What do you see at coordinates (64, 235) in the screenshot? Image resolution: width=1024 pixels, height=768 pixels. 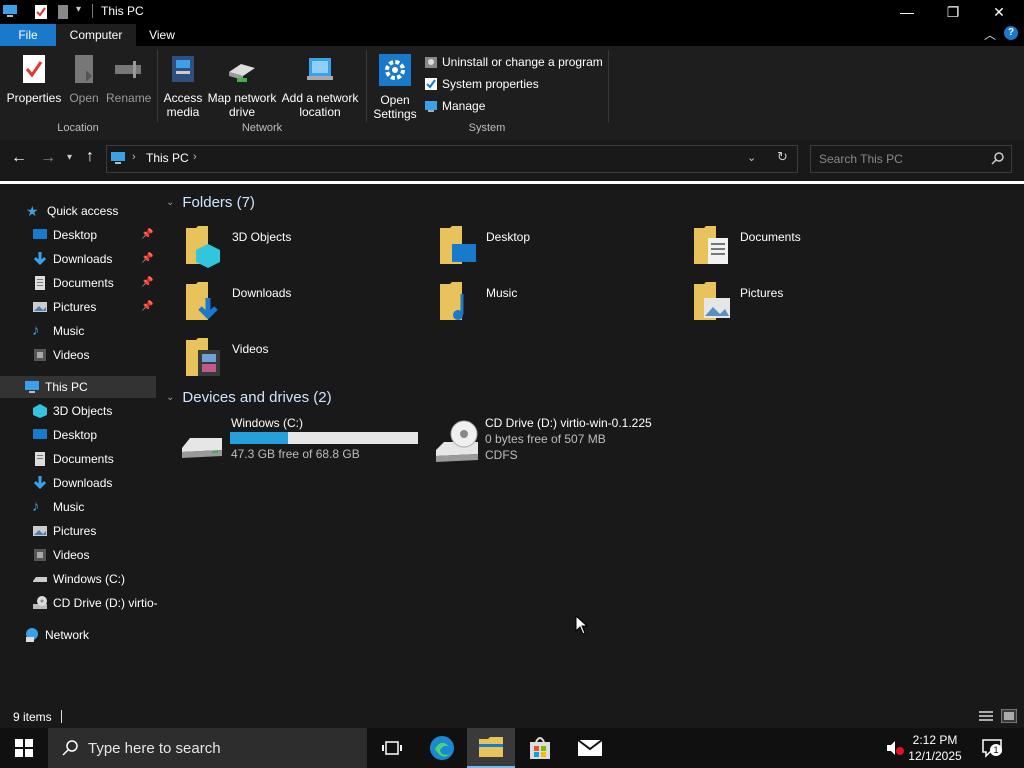 I see `nav-quick-desktop: Desktop` at bounding box center [64, 235].